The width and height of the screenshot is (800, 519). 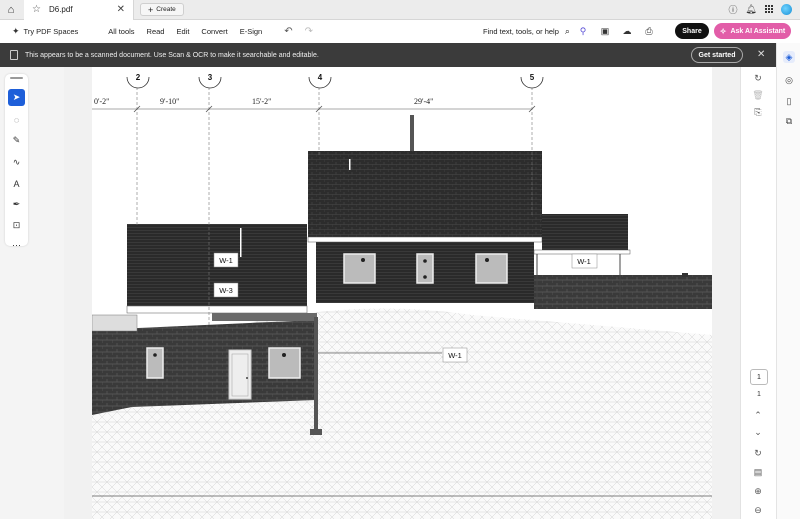 I want to click on profile-avatar, so click(x=786, y=9).